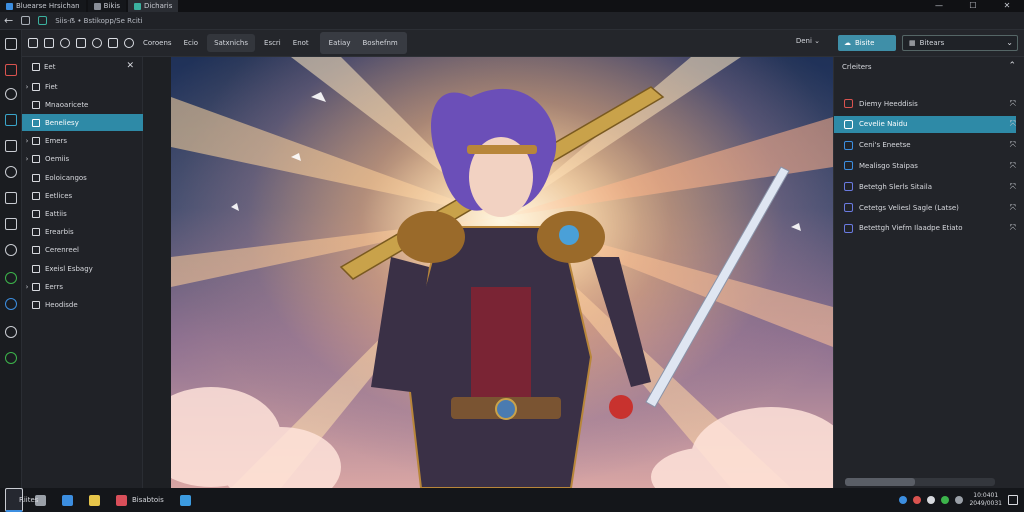  What do you see at coordinates (82, 159) in the screenshot?
I see `explorer-item: › Oemiis` at bounding box center [82, 159].